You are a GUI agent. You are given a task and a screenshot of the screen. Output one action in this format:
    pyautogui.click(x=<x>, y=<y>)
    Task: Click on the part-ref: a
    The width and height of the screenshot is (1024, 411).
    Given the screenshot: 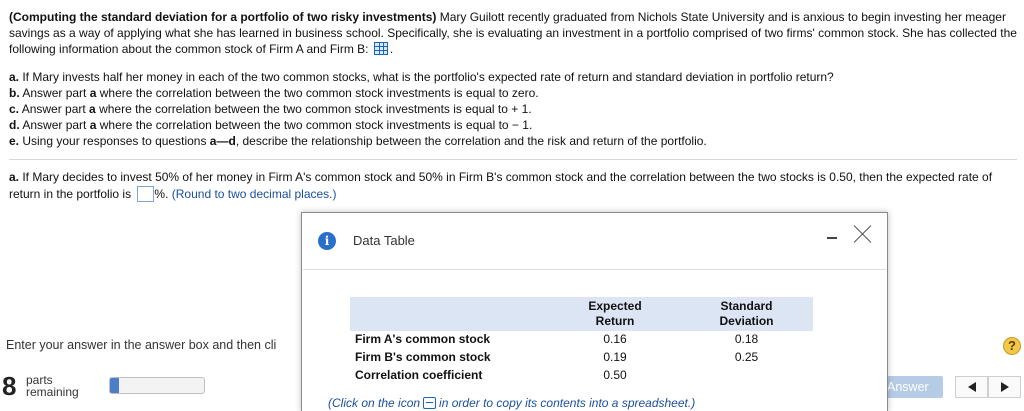 What is the action you would take?
    pyautogui.click(x=92, y=109)
    